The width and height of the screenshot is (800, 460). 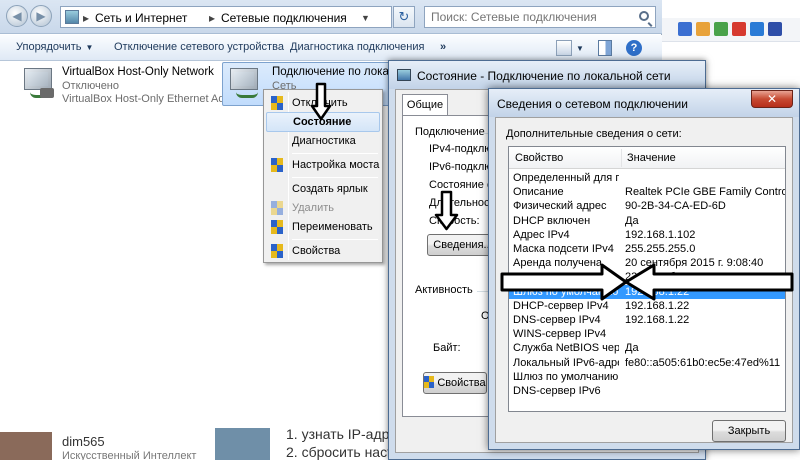 What do you see at coordinates (564, 48) in the screenshot?
I see `change-view-icon` at bounding box center [564, 48].